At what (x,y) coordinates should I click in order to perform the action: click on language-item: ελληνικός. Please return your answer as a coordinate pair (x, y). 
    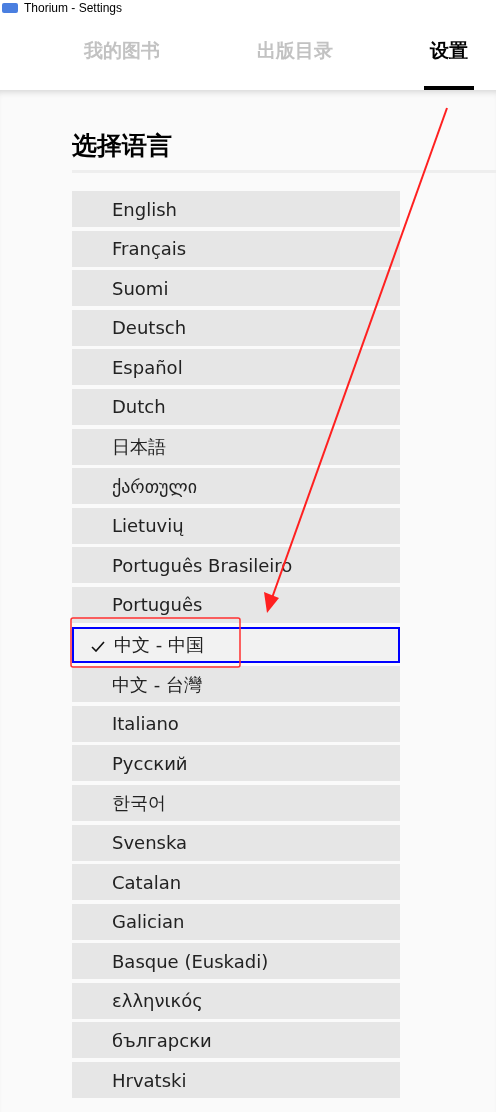
    Looking at the image, I should click on (236, 1000).